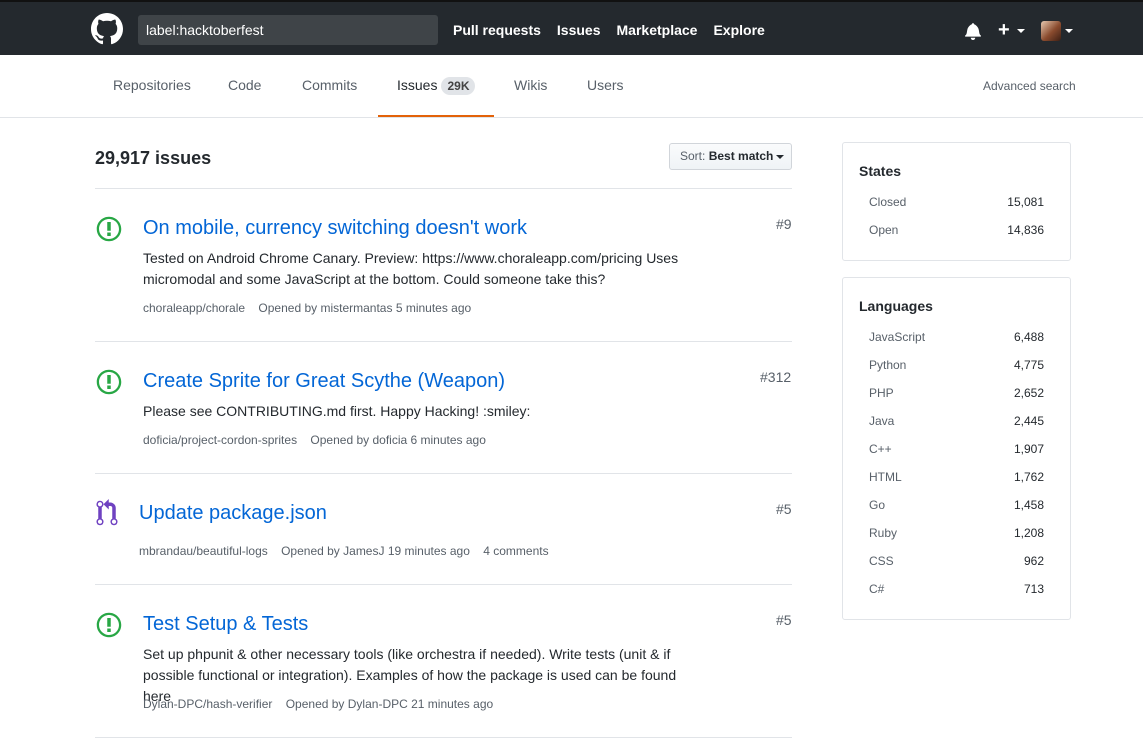 The image size is (1143, 742). I want to click on issue-number: #9, so click(784, 224).